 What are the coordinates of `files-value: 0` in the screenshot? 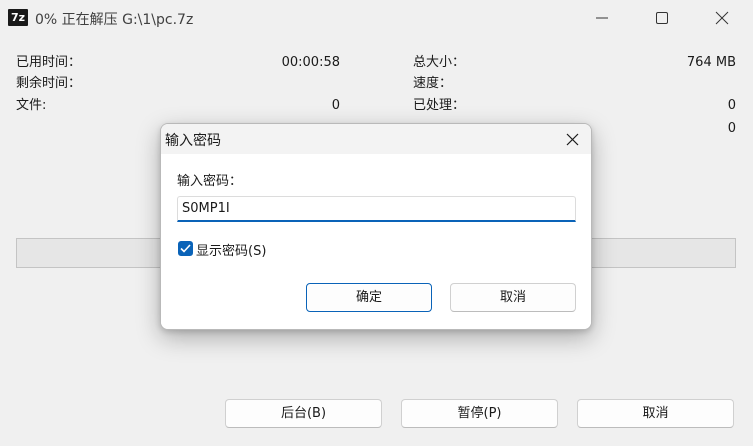 It's located at (335, 105).